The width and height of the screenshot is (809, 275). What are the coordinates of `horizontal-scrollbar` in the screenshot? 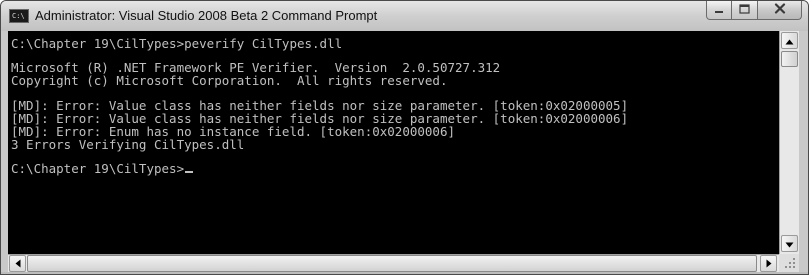 It's located at (393, 263).